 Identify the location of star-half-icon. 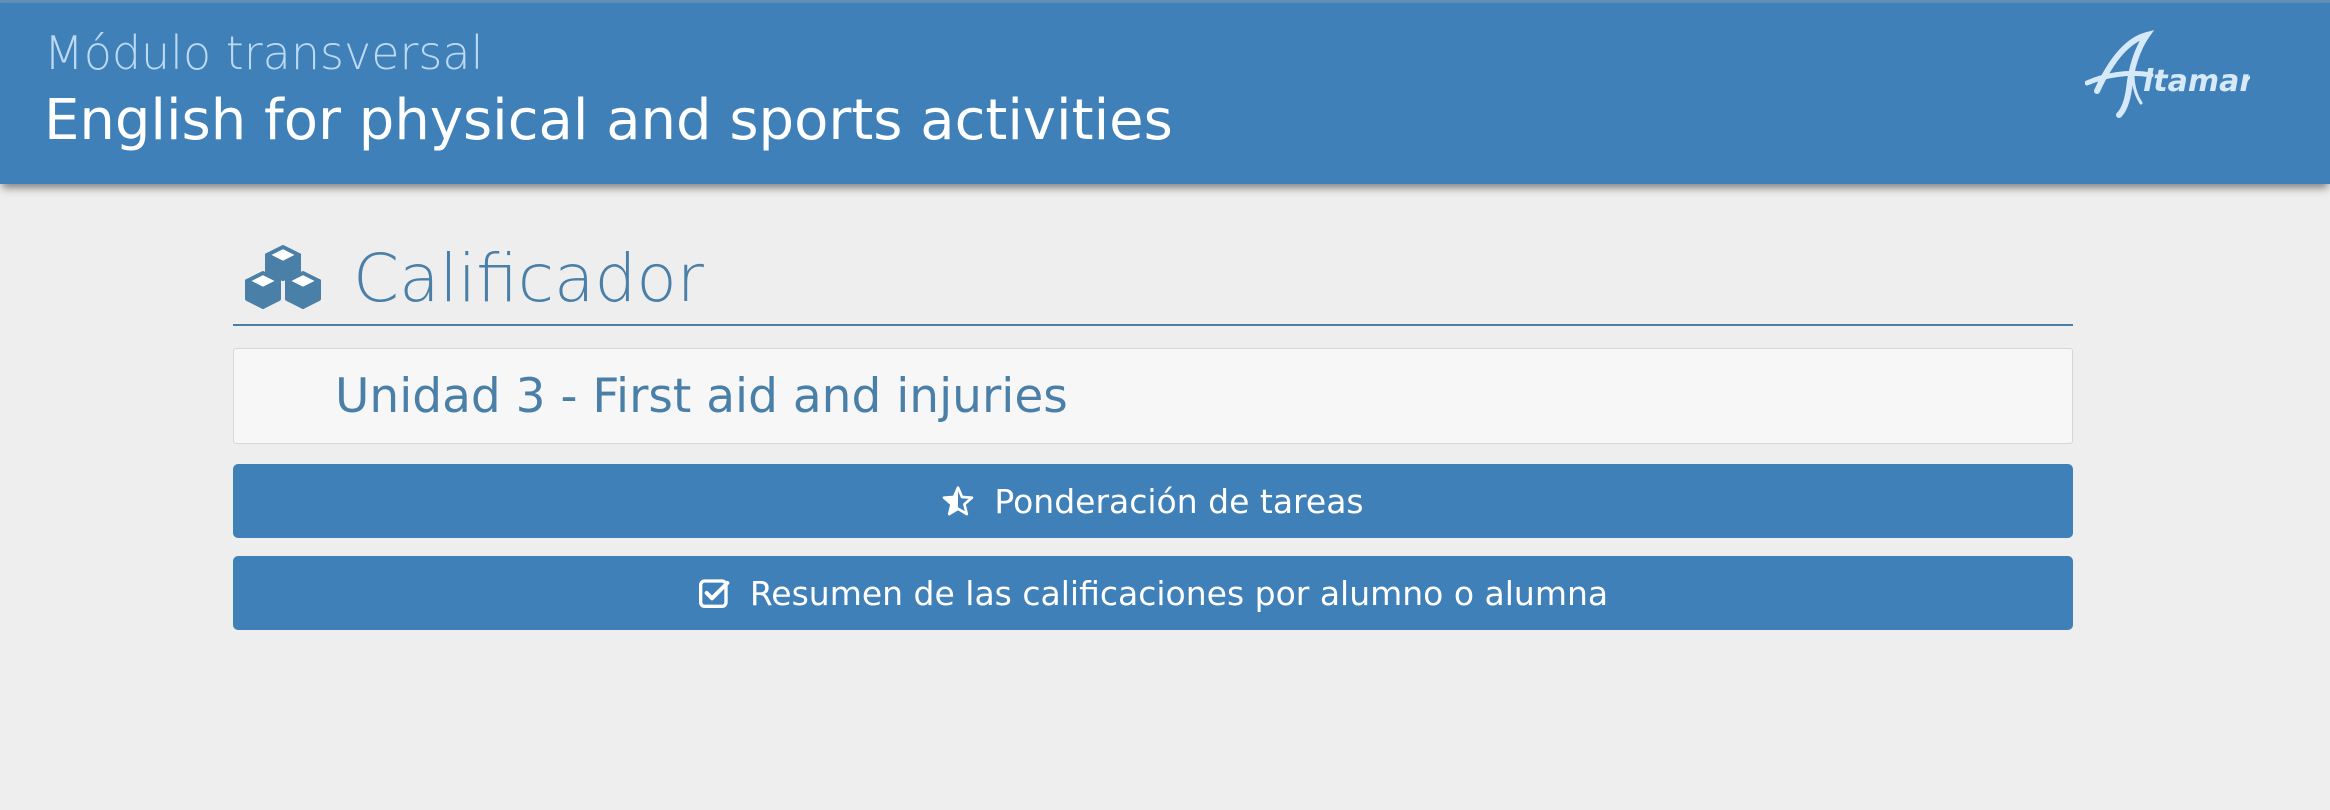
(958, 501).